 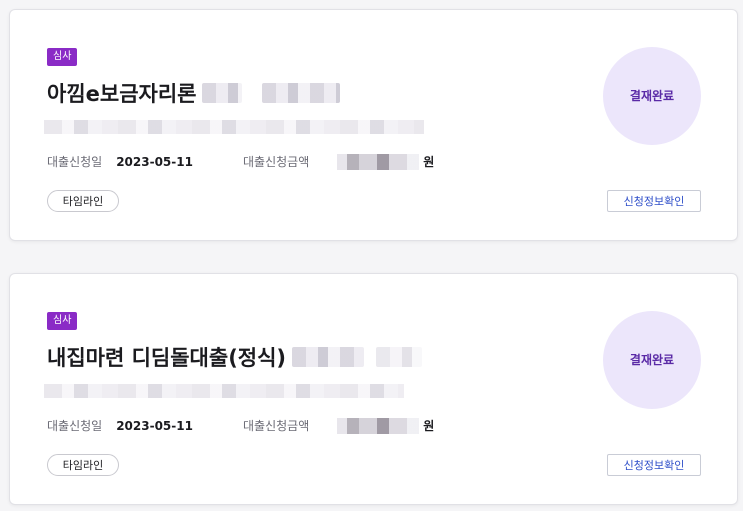 What do you see at coordinates (167, 358) in the screenshot?
I see `loan-title-text: 내집마련 디딤돌대출(정식)` at bounding box center [167, 358].